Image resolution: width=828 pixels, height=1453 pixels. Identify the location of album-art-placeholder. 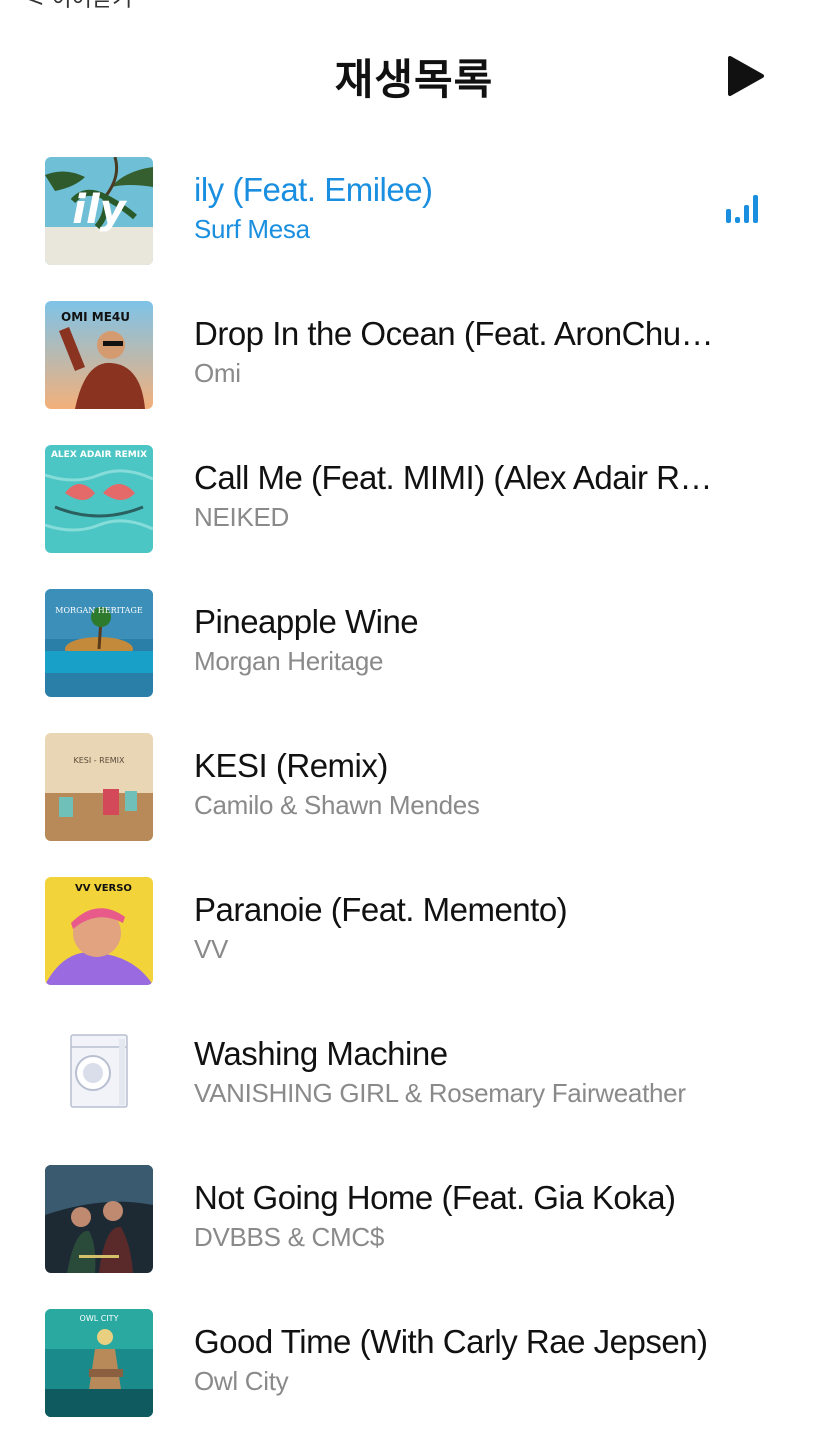
(99, 1075).